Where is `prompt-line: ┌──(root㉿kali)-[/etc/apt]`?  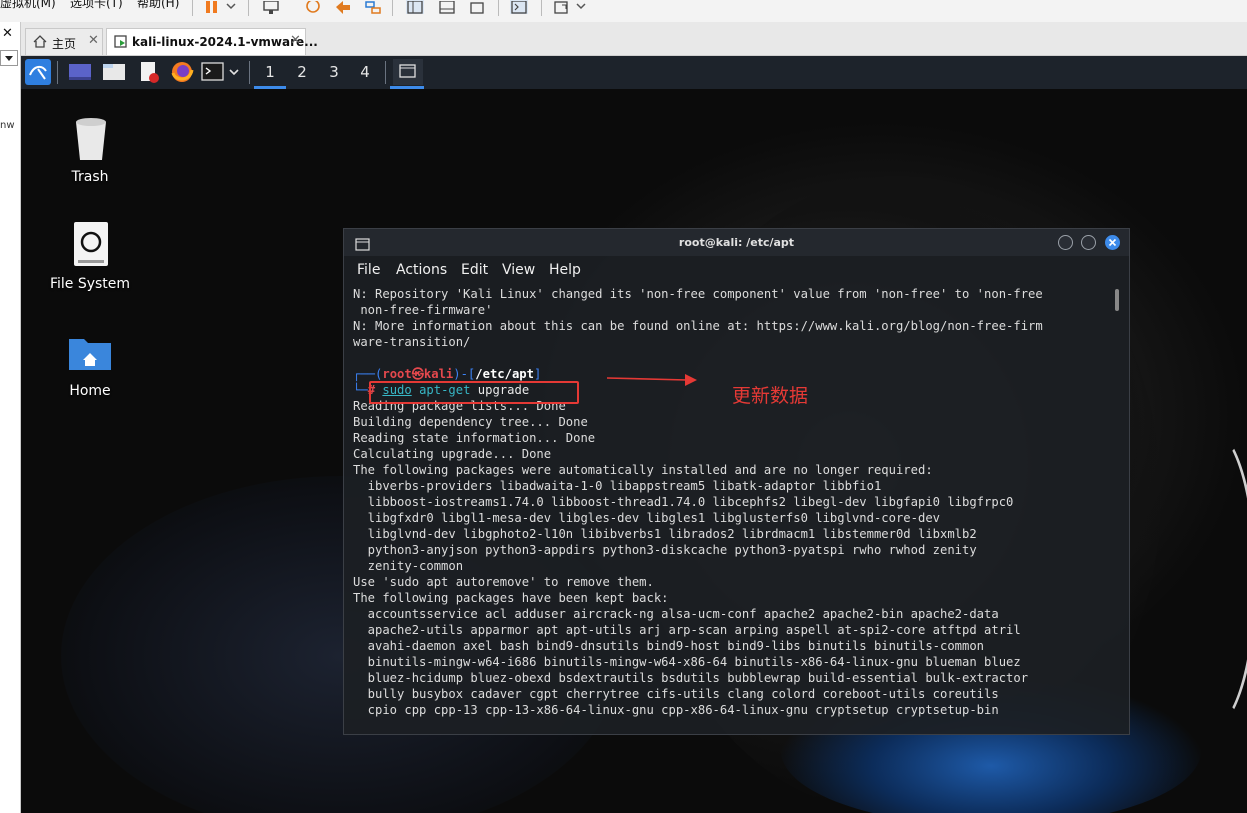
prompt-line: ┌──(root㉿kali)-[/etc/apt] is located at coordinates (447, 374).